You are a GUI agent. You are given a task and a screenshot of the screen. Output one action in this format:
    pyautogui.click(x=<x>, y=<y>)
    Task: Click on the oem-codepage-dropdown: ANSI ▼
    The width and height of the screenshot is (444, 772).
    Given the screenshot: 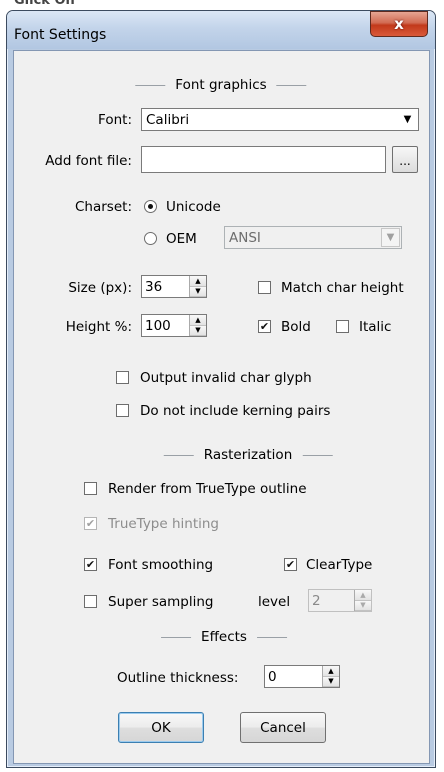 What is the action you would take?
    pyautogui.click(x=313, y=237)
    